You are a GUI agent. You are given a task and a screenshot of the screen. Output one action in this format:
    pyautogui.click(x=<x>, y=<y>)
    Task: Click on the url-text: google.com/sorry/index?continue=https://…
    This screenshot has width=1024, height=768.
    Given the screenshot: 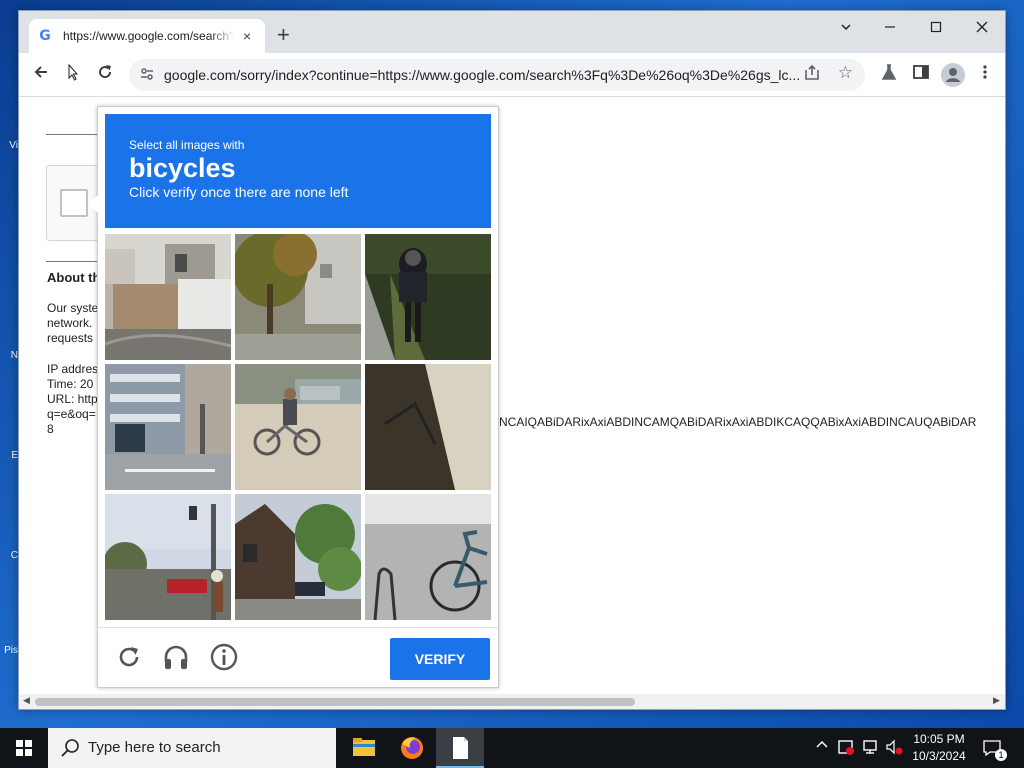 What is the action you would take?
    pyautogui.click(x=484, y=75)
    